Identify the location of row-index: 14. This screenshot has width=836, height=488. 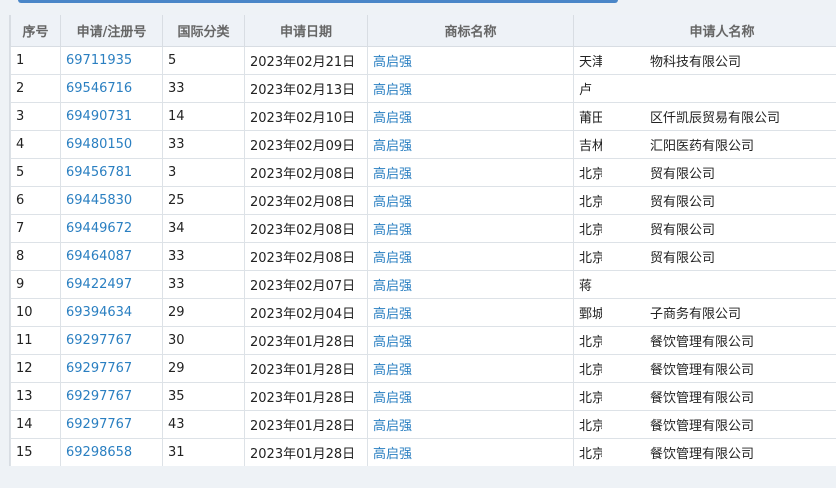
(35, 424).